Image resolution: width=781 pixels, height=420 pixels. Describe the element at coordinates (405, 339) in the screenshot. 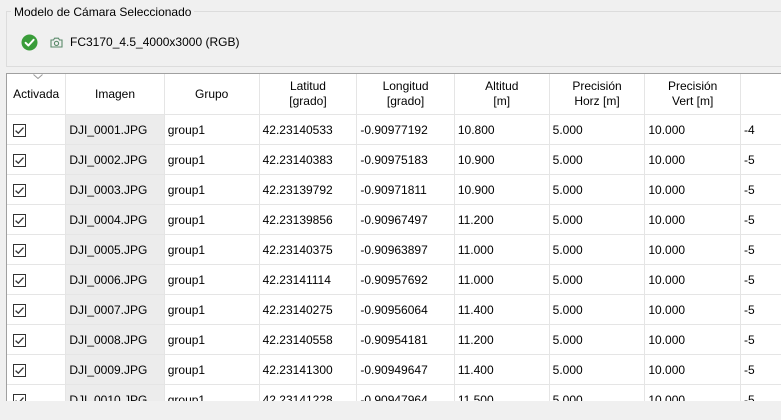

I see `cell-longitud: -0.90954181` at that location.